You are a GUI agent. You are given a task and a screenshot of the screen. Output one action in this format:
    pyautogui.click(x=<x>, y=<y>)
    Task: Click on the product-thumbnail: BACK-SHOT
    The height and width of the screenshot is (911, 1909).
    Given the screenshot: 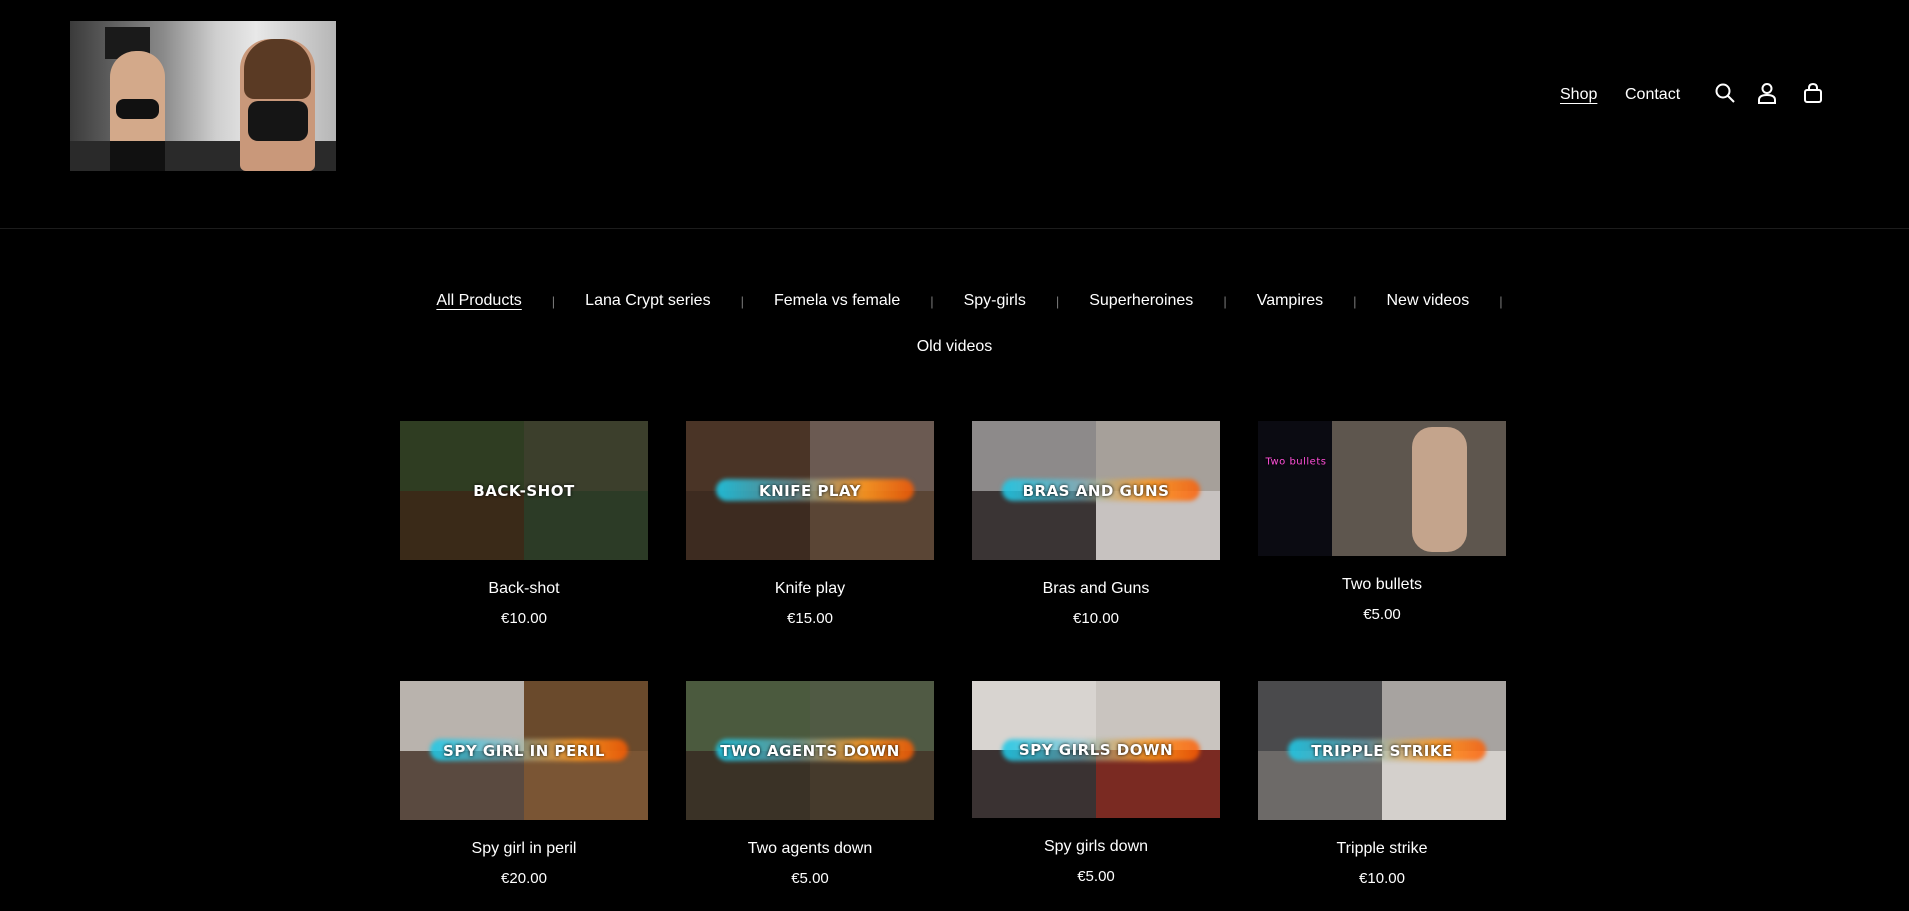 What is the action you would take?
    pyautogui.click(x=524, y=490)
    